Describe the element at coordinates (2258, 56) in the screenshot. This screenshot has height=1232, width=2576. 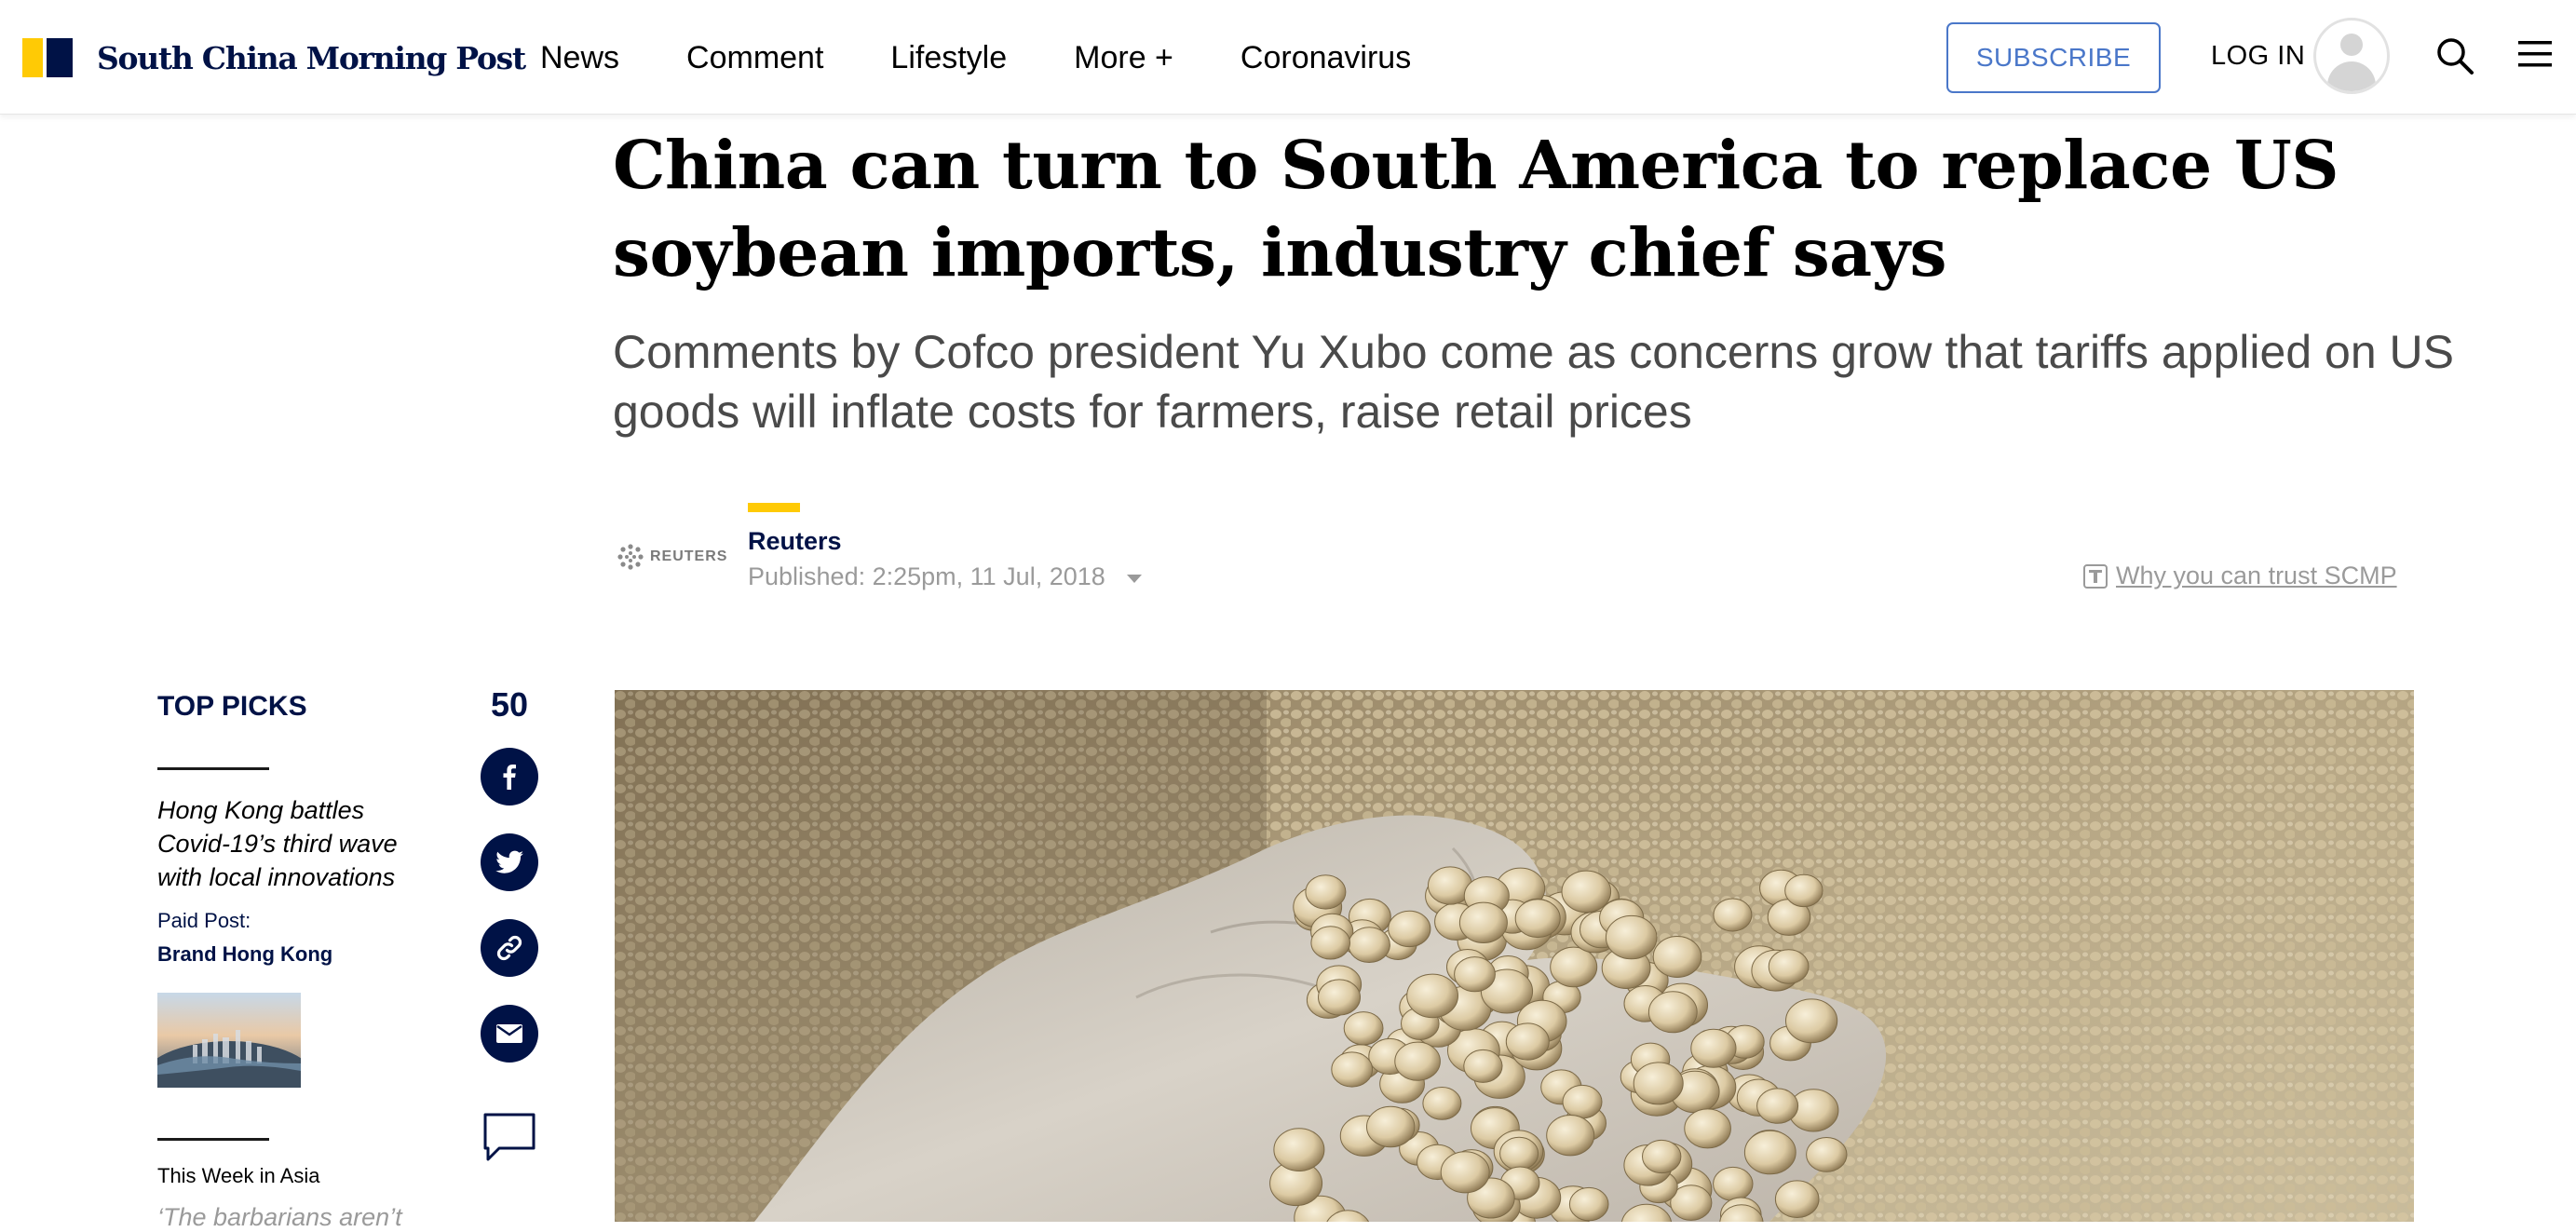
I see `login-button: LOG IN` at that location.